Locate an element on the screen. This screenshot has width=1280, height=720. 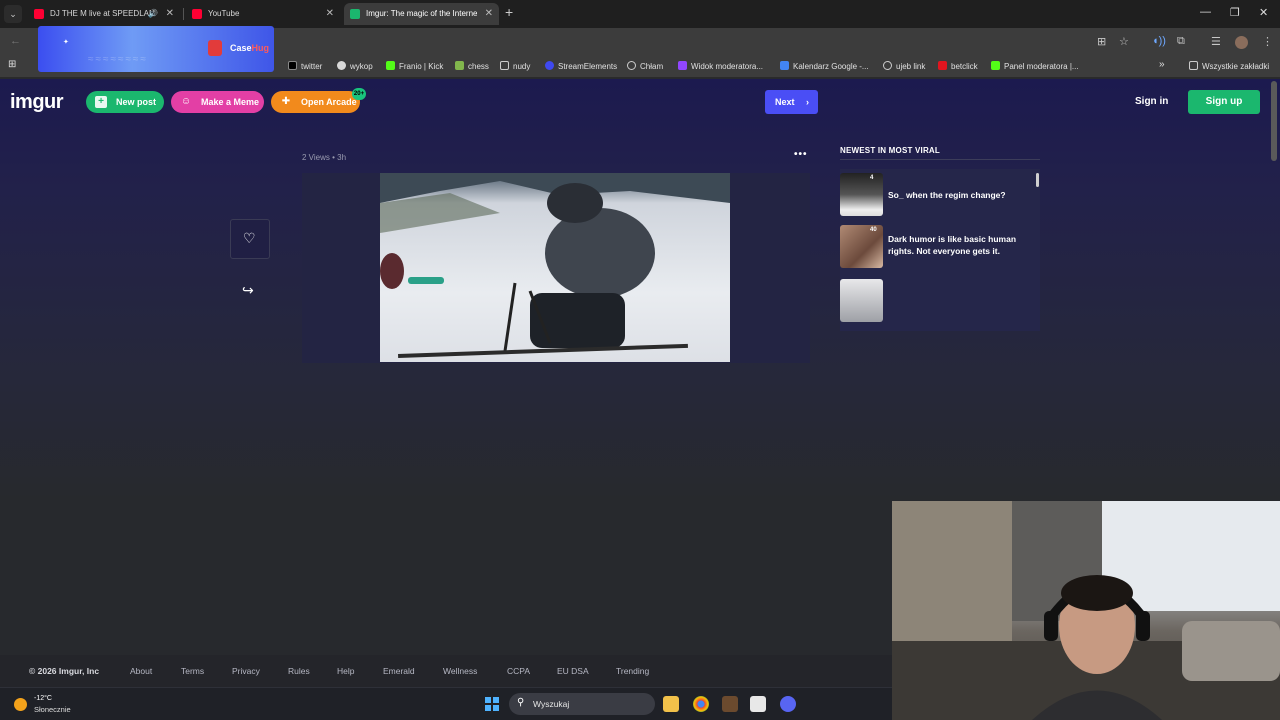
bookmark-streamelements: StreamElements is located at coordinates (581, 66).